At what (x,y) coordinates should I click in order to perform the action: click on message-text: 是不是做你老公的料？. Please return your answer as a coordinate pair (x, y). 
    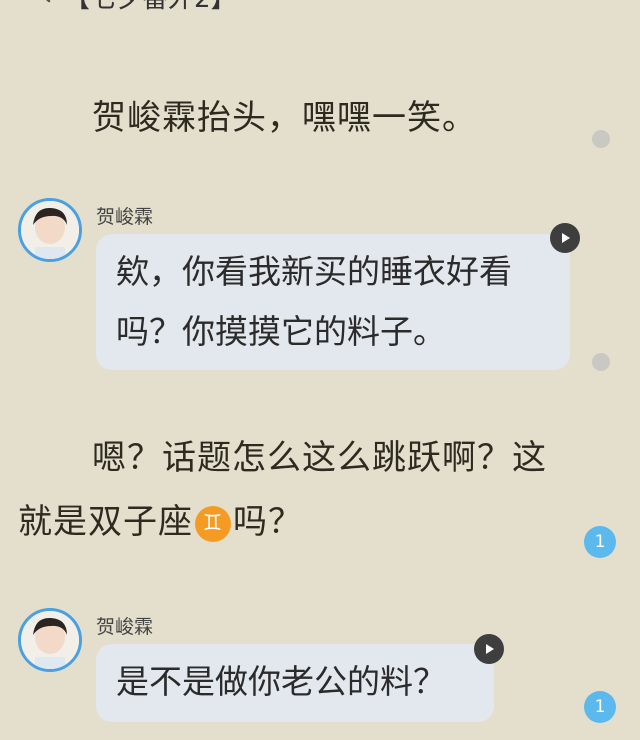
    Looking at the image, I should click on (281, 681).